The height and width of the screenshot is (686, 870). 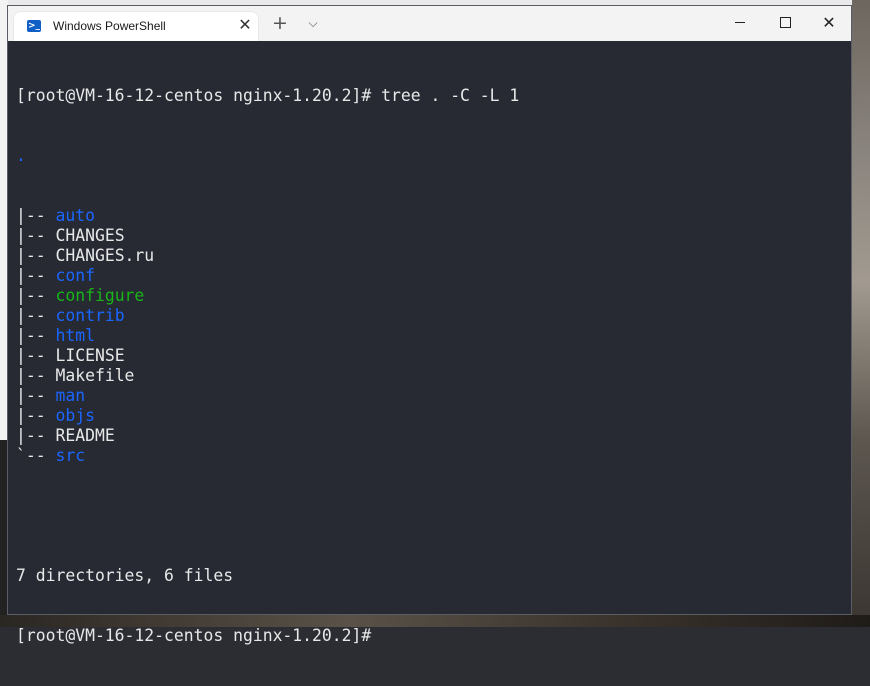 What do you see at coordinates (431, 376) in the screenshot?
I see `tree-entry: |-- Makefile` at bounding box center [431, 376].